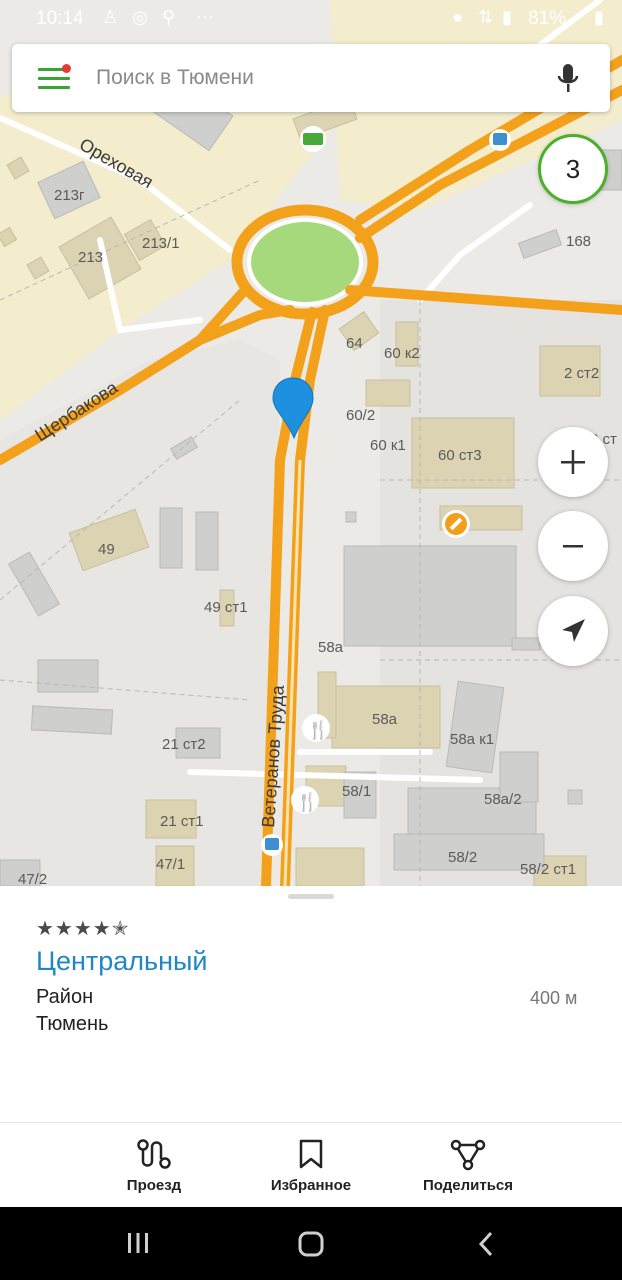 Image resolution: width=622 pixels, height=1280 pixels. What do you see at coordinates (226, 607) in the screenshot?
I see `building-label: 49 ст1` at bounding box center [226, 607].